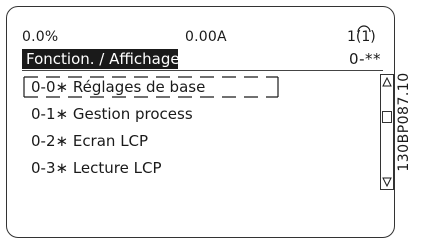 This screenshot has height=244, width=429. What do you see at coordinates (387, 117) in the screenshot?
I see `scroll-thumb` at bounding box center [387, 117].